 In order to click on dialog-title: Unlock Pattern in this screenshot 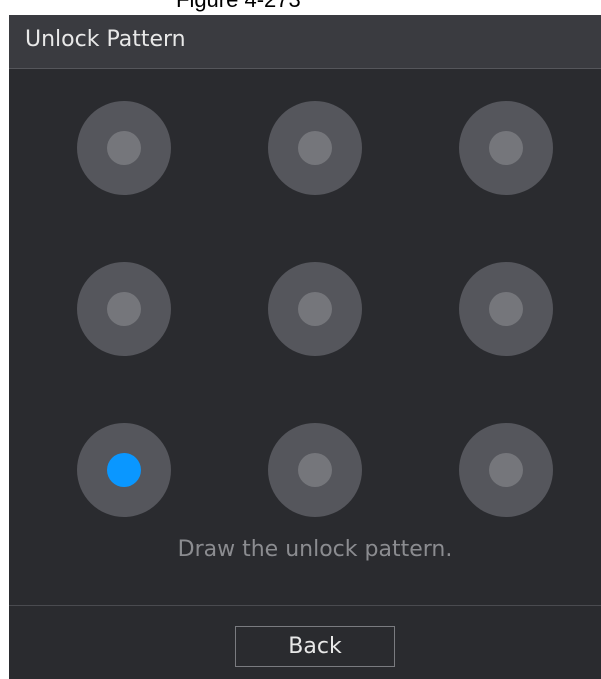, I will do `click(105, 39)`.